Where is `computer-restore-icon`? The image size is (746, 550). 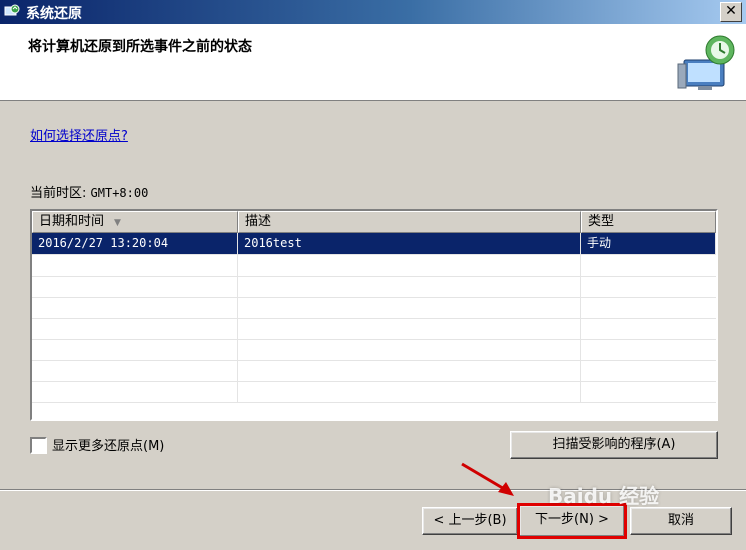
computer-restore-icon is located at coordinates (706, 62).